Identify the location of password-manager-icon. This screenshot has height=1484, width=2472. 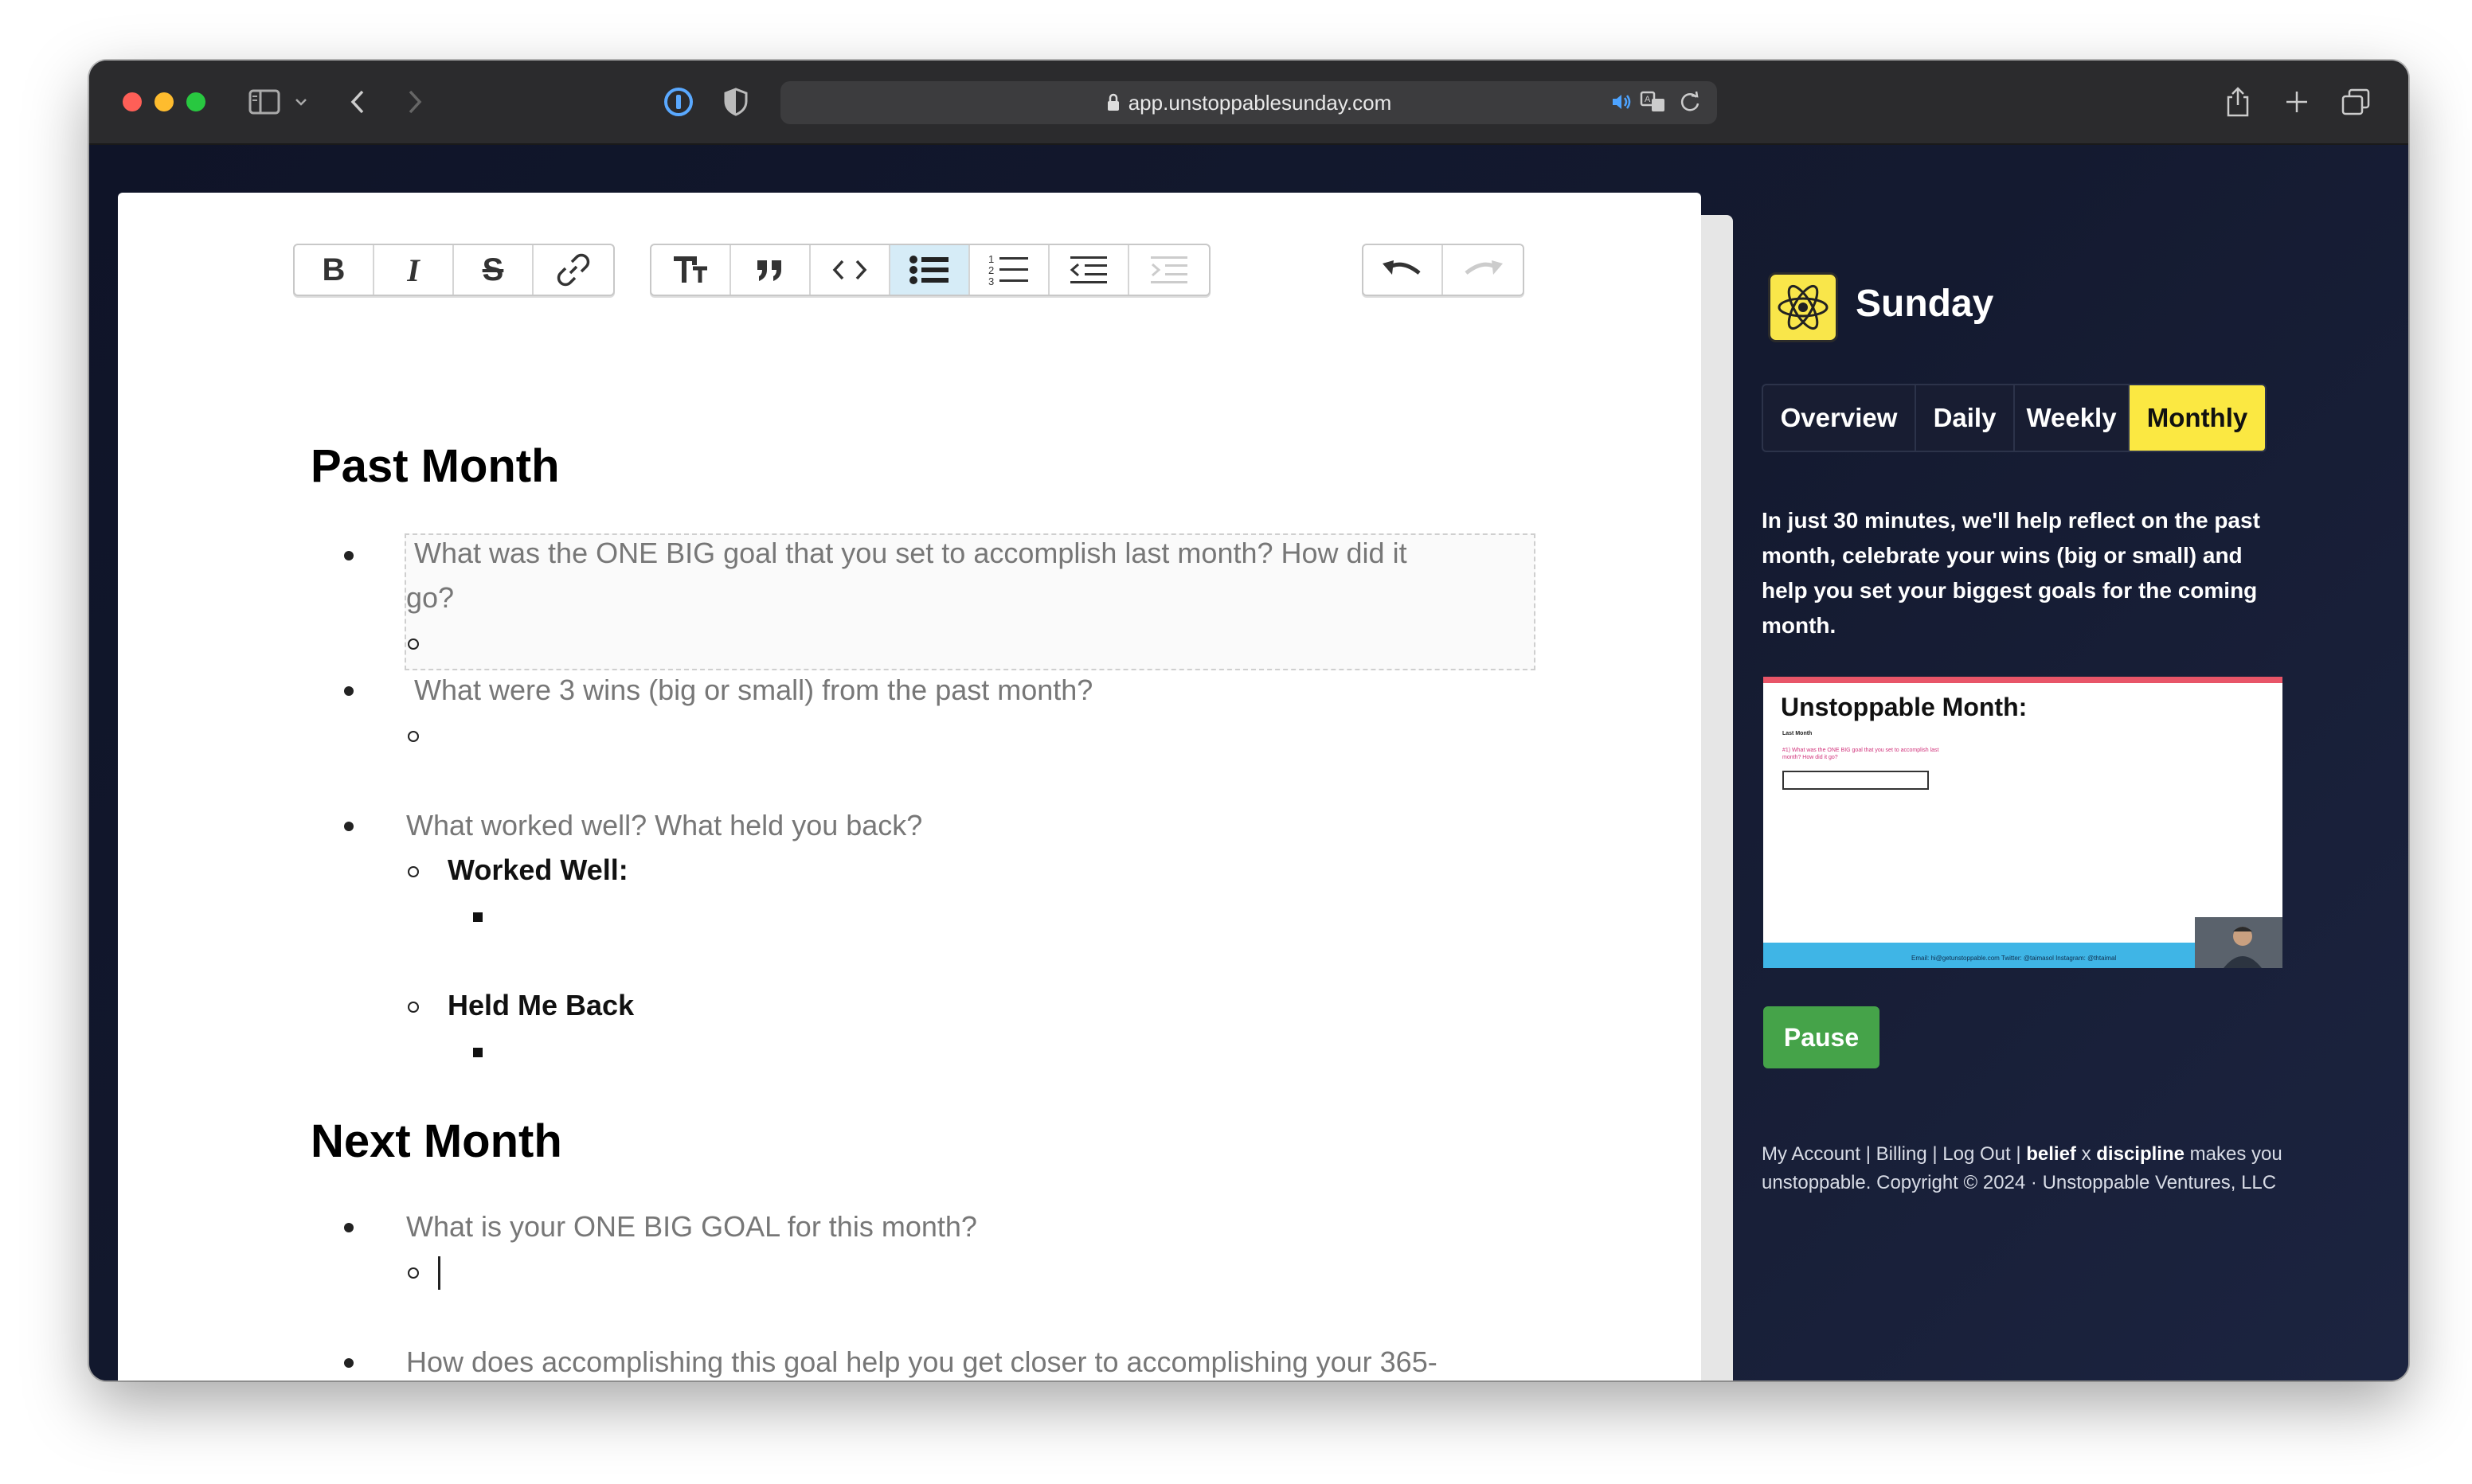
(678, 101).